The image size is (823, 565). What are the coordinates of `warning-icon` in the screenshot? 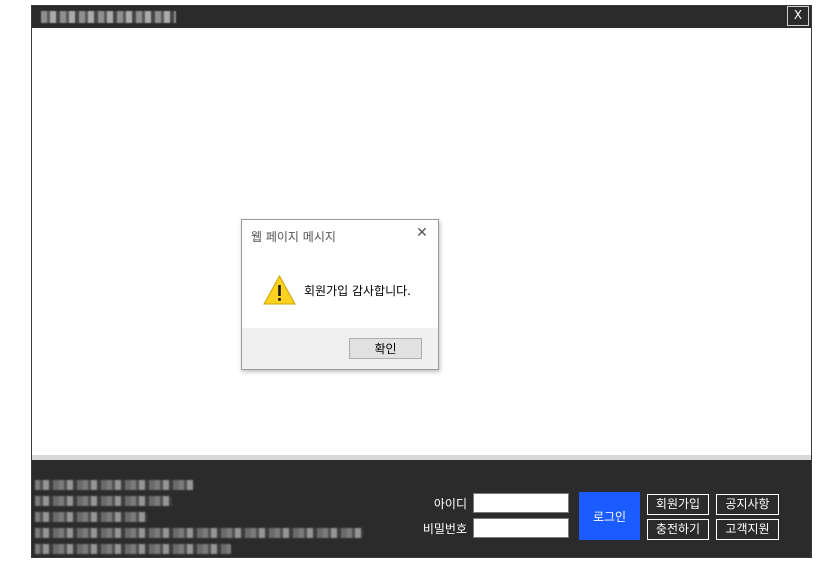 It's located at (279, 290).